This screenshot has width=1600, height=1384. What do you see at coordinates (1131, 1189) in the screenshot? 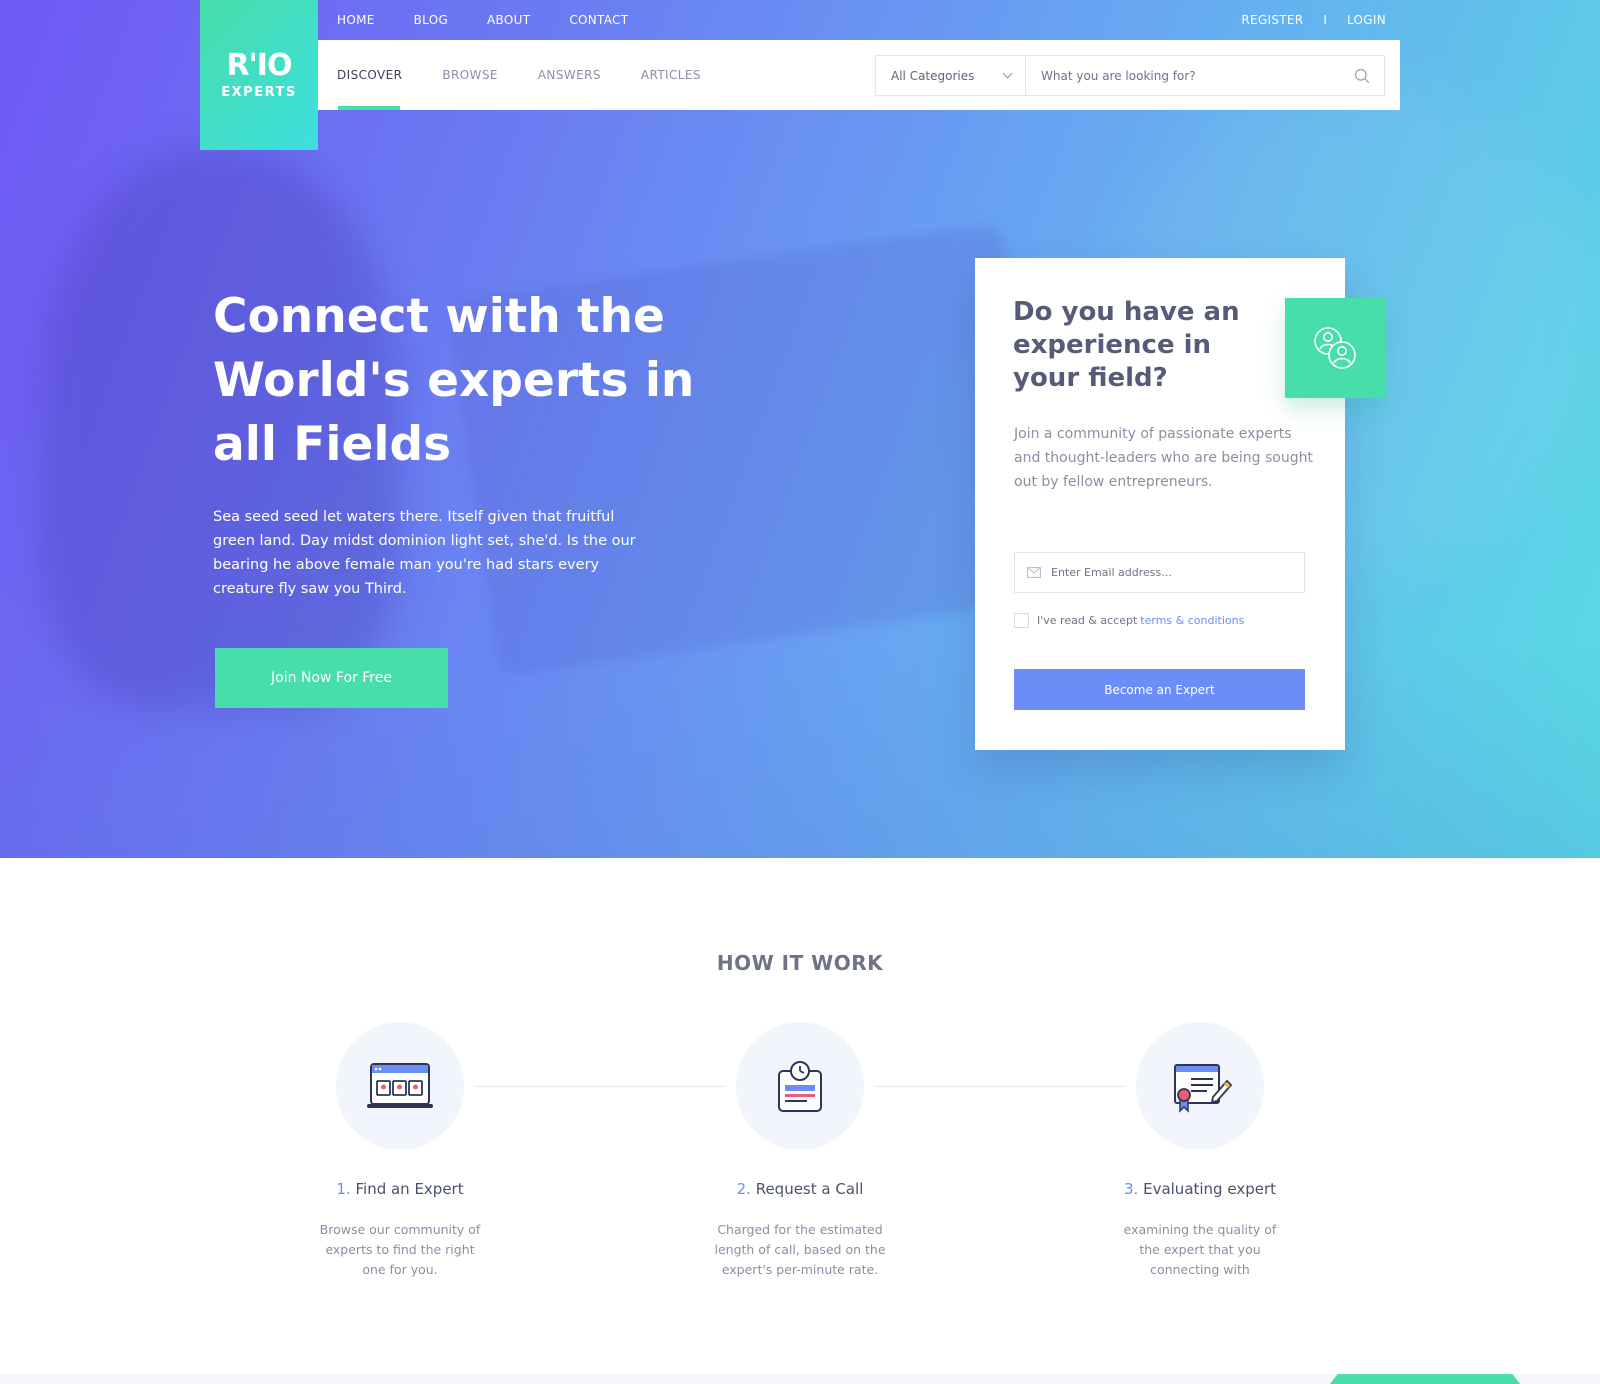
I see `step-number: 3.` at bounding box center [1131, 1189].